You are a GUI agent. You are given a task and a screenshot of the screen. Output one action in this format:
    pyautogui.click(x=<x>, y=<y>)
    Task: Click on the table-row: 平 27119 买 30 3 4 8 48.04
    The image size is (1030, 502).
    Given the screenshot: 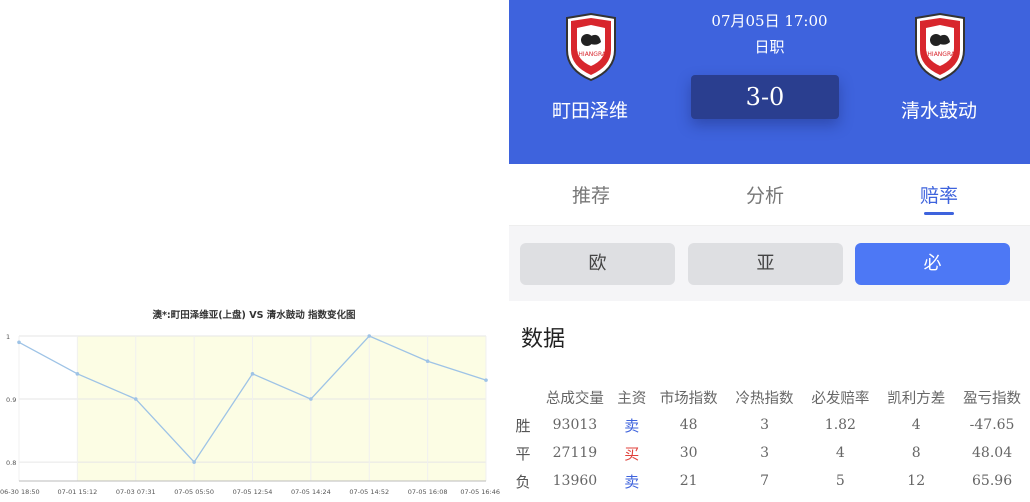 What is the action you would take?
    pyautogui.click(x=769, y=453)
    